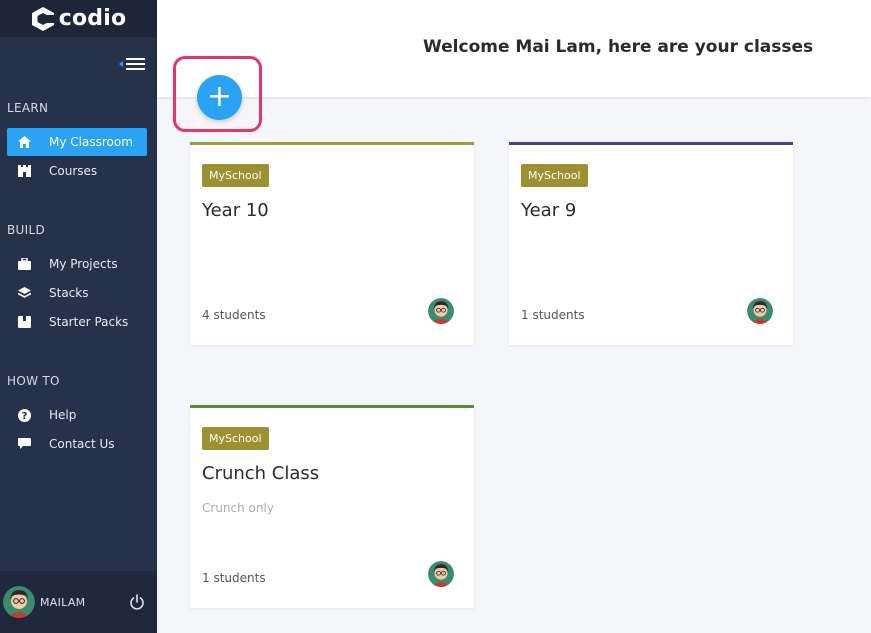  Describe the element at coordinates (92, 18) in the screenshot. I see `logo-text: codio` at that location.